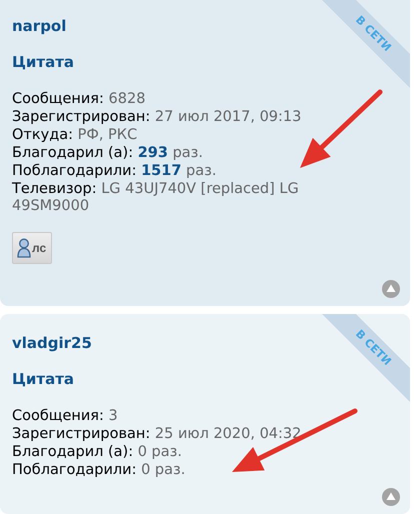  I want to click on profile-stat: Благодарил (а): 0 раз., so click(97, 452).